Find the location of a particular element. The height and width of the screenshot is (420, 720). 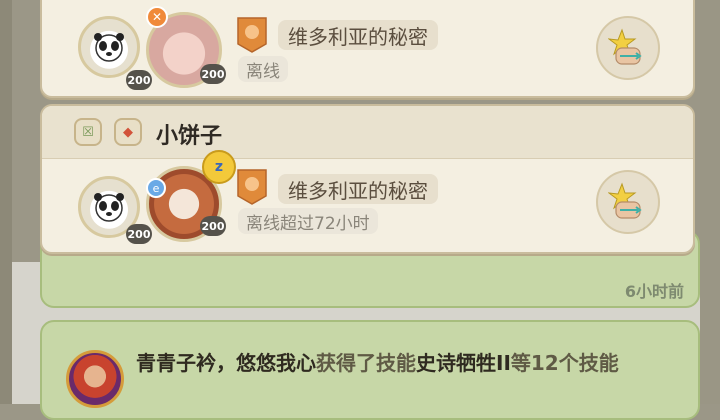

rank-badge-icon: ☒ is located at coordinates (88, 132).